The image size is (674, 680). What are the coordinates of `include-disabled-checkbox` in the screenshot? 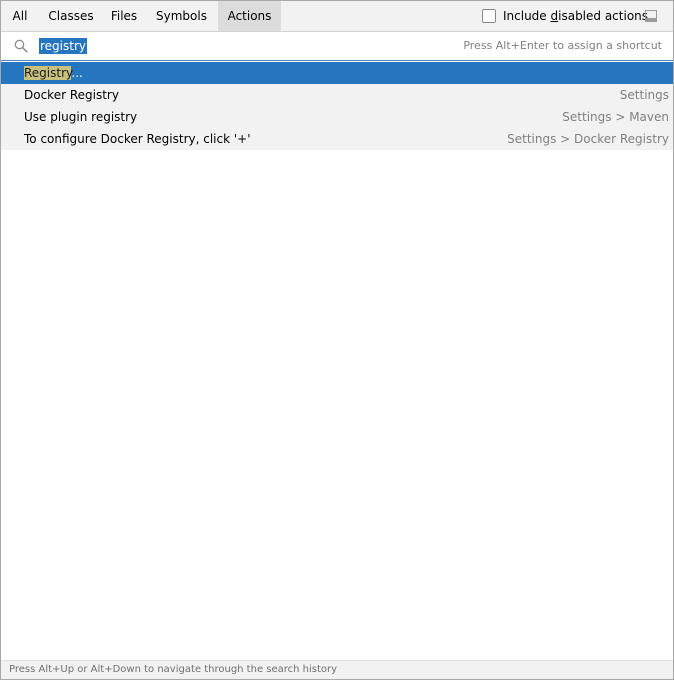 It's located at (489, 16).